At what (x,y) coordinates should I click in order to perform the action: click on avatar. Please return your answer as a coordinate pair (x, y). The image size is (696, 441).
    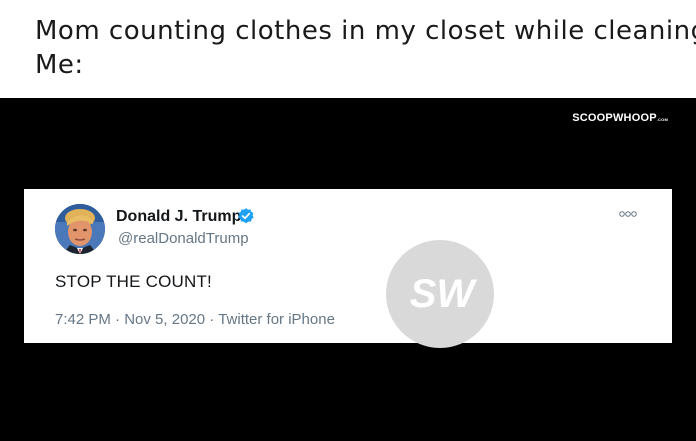
    Looking at the image, I should click on (80, 229).